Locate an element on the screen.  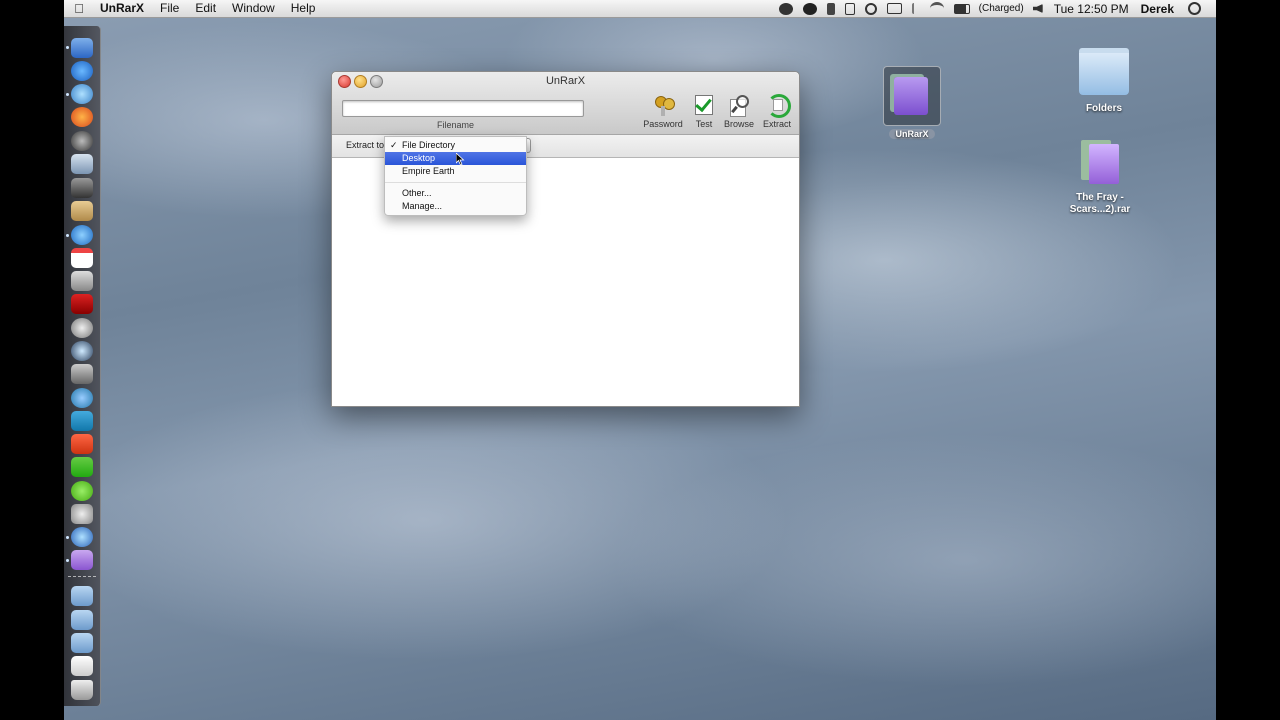
document-icon is located at coordinates (849, 8).